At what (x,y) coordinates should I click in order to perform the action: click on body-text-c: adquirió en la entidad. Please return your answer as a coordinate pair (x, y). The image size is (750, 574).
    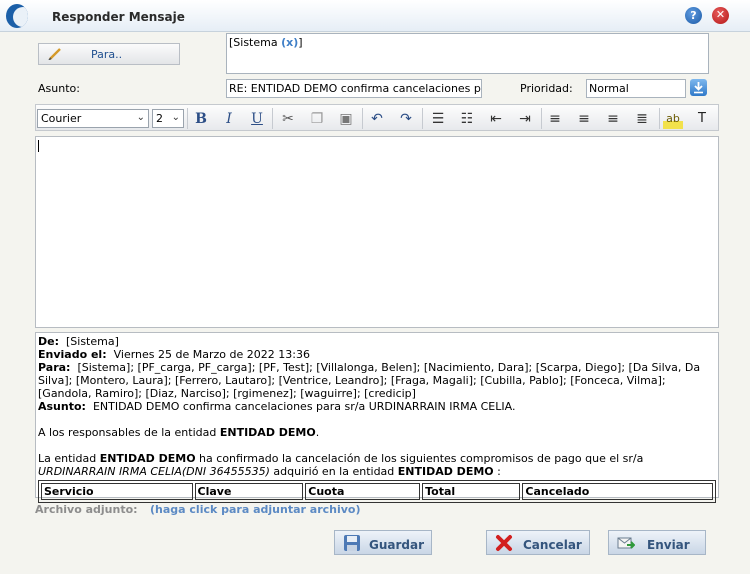
    Looking at the image, I should click on (333, 471).